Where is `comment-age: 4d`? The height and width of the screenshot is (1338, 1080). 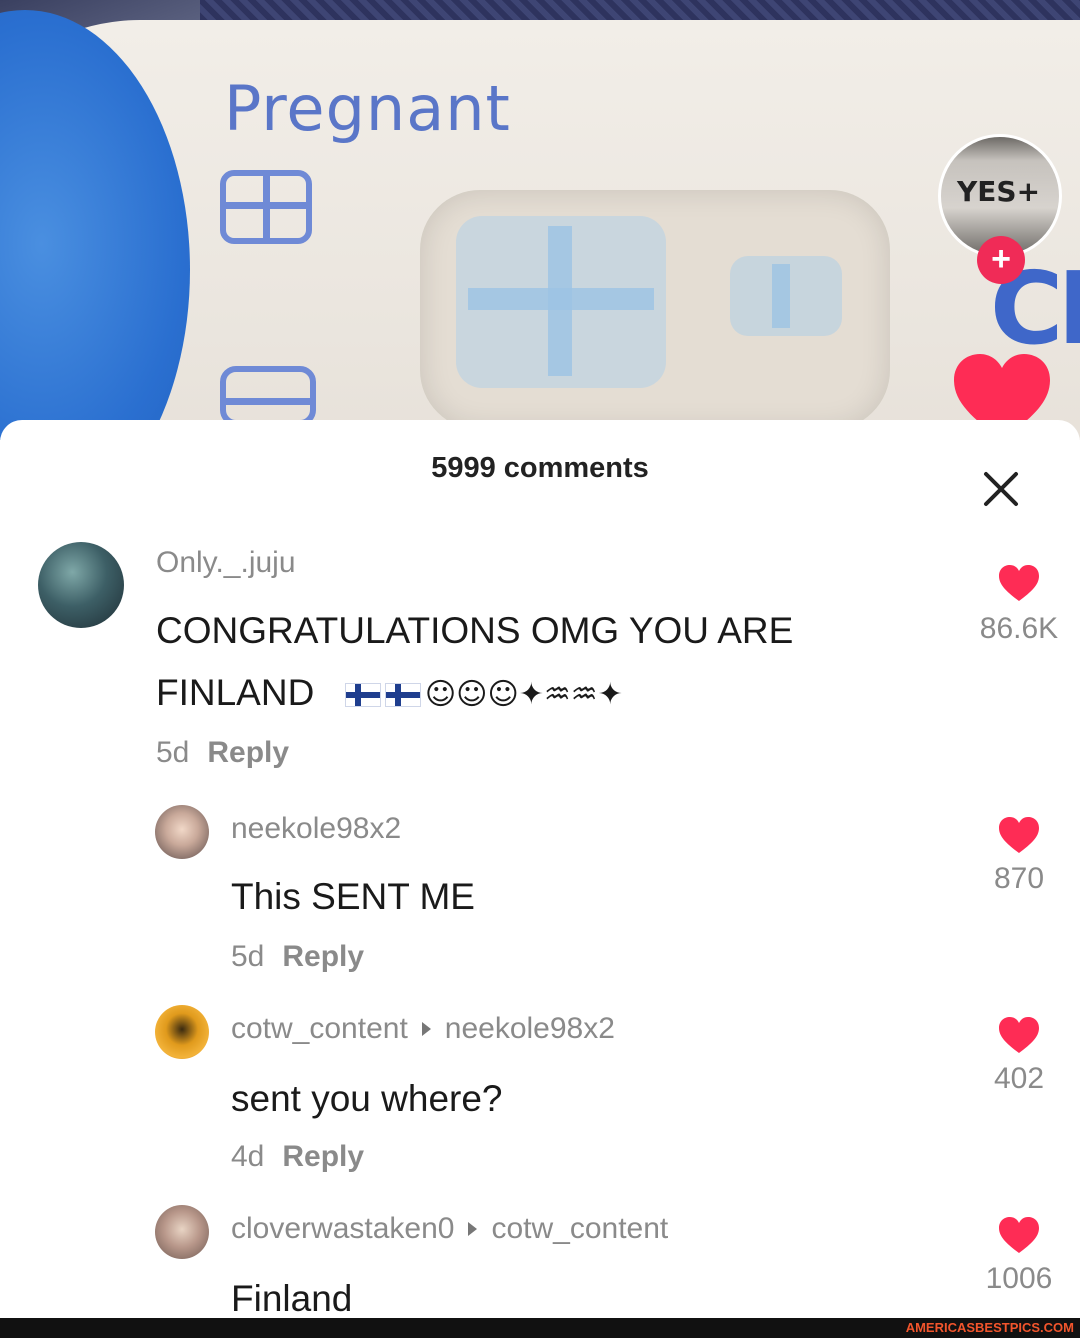 comment-age: 4d is located at coordinates (248, 1156).